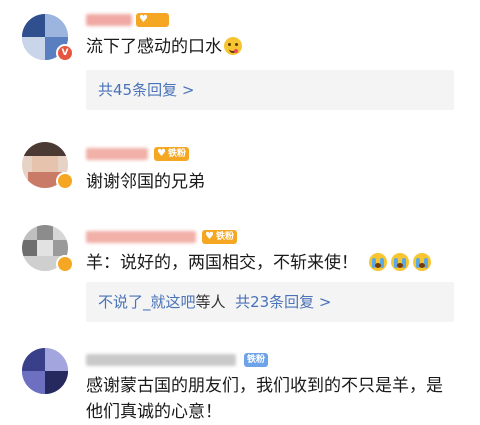 Image resolution: width=480 pixels, height=425 pixels. What do you see at coordinates (154, 47) in the screenshot?
I see `comment-text-body: 流下了感动的口水` at bounding box center [154, 47].